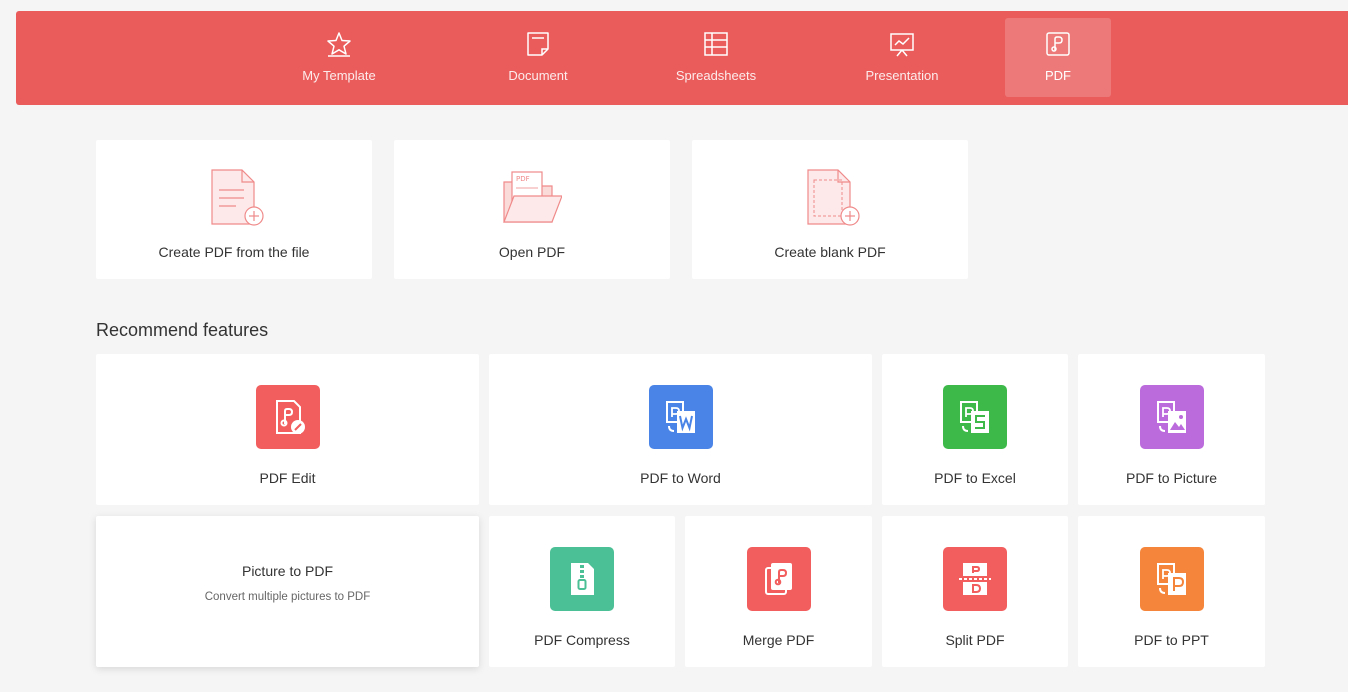 This screenshot has width=1348, height=692. What do you see at coordinates (830, 252) in the screenshot?
I see `create-blank-pdf-label: Create blank PDF` at bounding box center [830, 252].